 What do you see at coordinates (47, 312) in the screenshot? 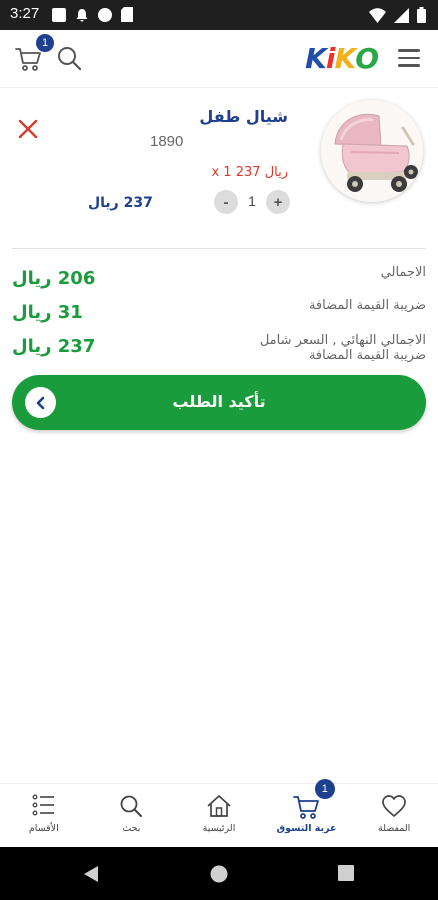
I see `vat-amount: 31 ريال` at bounding box center [47, 312].